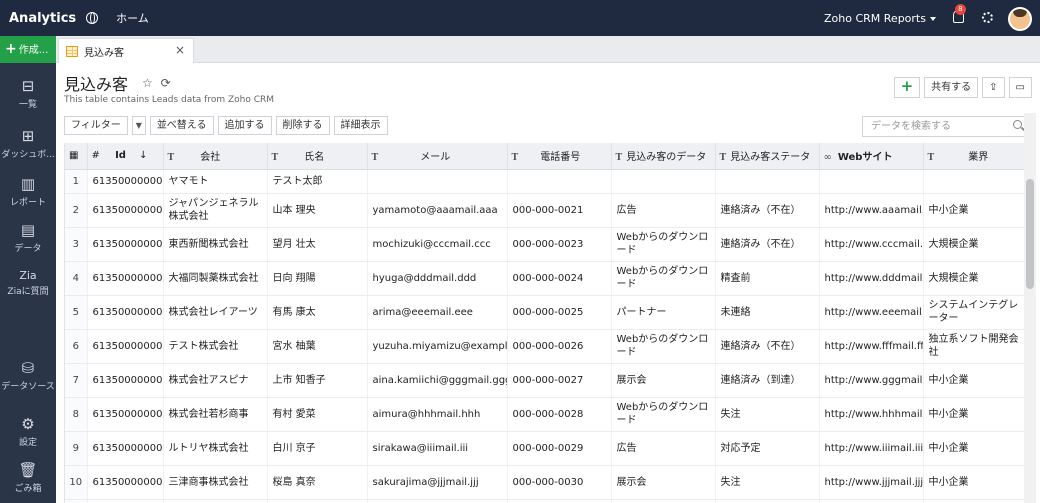 This screenshot has height=503, width=1040. I want to click on table-cell-web: http://www.fffmail.fff, so click(871, 346).